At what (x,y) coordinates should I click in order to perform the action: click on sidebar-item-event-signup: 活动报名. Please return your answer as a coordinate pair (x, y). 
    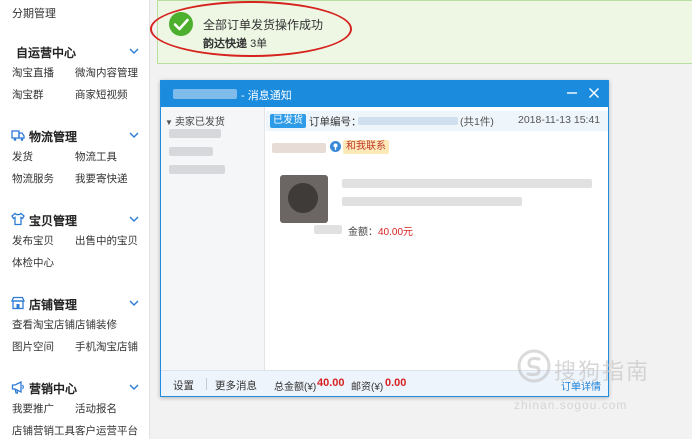
    Looking at the image, I should click on (96, 408).